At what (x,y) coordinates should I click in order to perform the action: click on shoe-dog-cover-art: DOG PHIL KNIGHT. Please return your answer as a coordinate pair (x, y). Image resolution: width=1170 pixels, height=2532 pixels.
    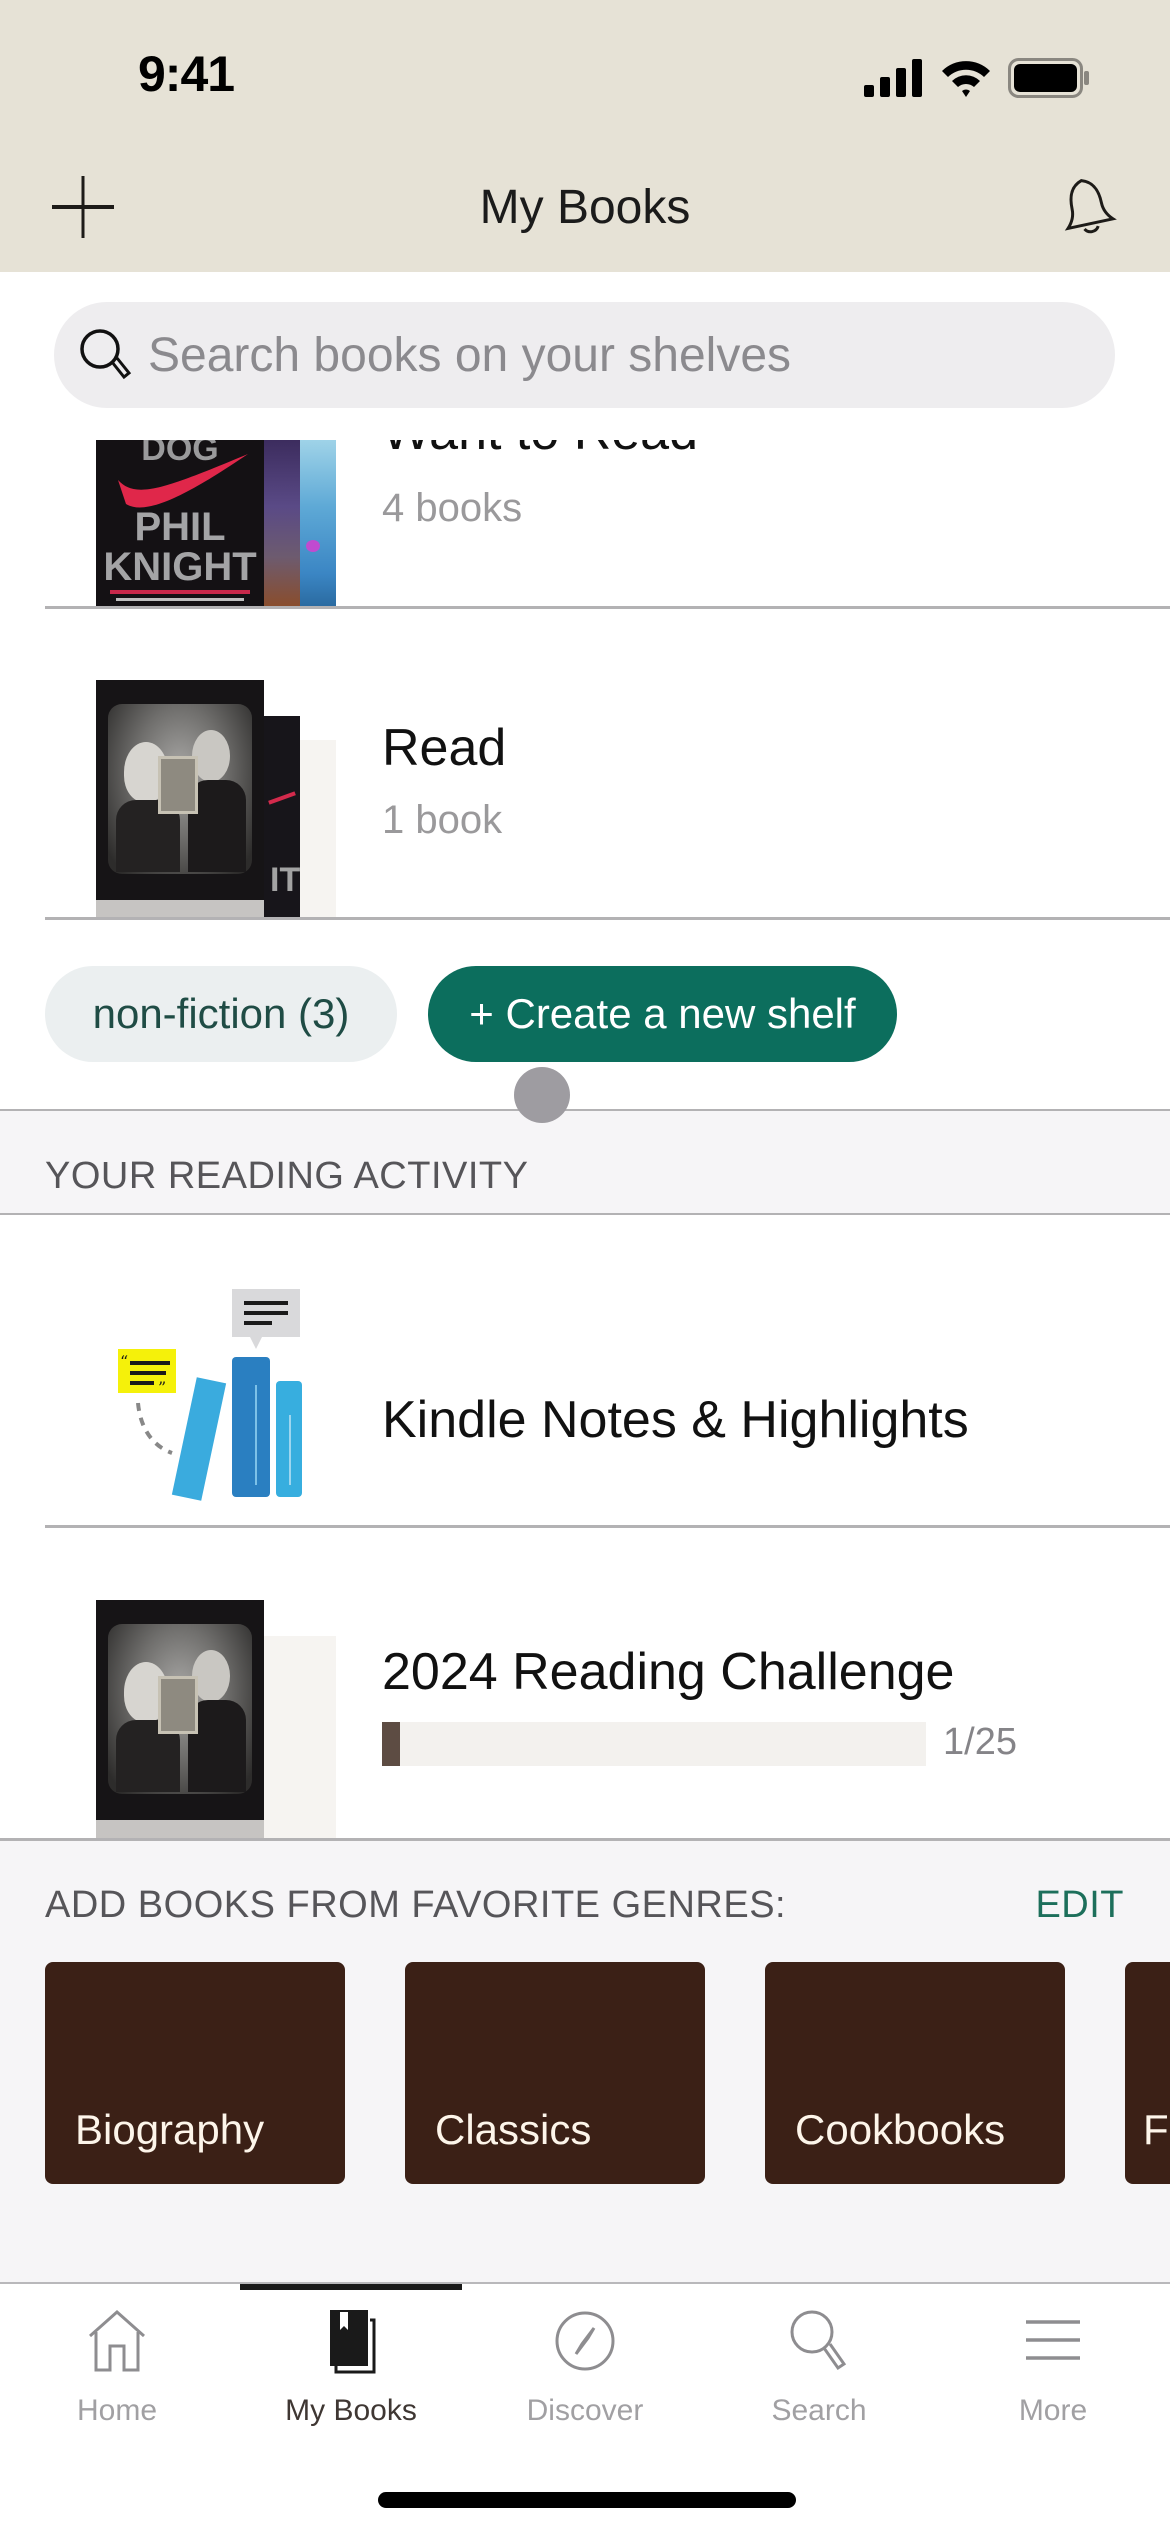
    Looking at the image, I should click on (180, 520).